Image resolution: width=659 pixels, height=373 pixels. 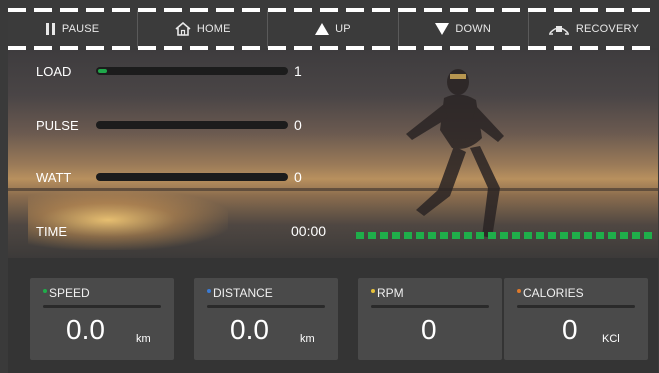 What do you see at coordinates (343, 29) in the screenshot?
I see `up-label: UP` at bounding box center [343, 29].